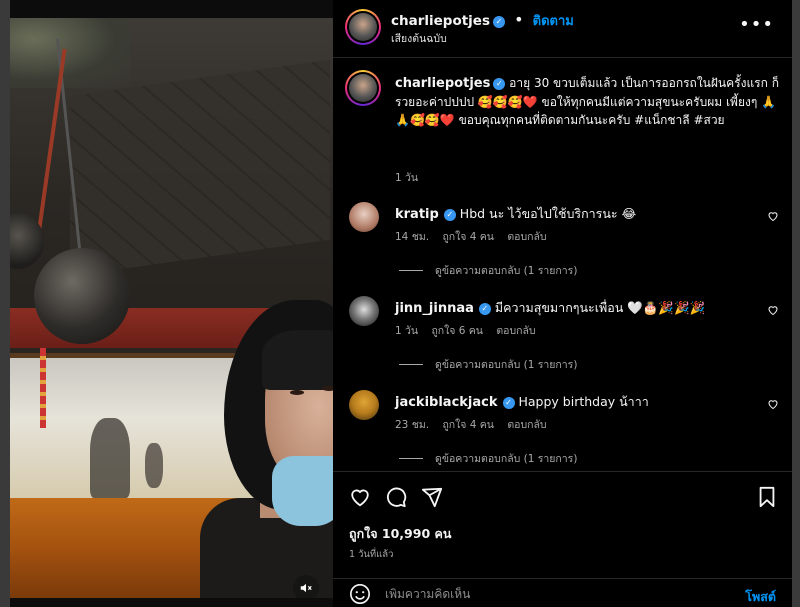 The width and height of the screenshot is (800, 607). I want to click on backdrop-right, so click(796, 303).